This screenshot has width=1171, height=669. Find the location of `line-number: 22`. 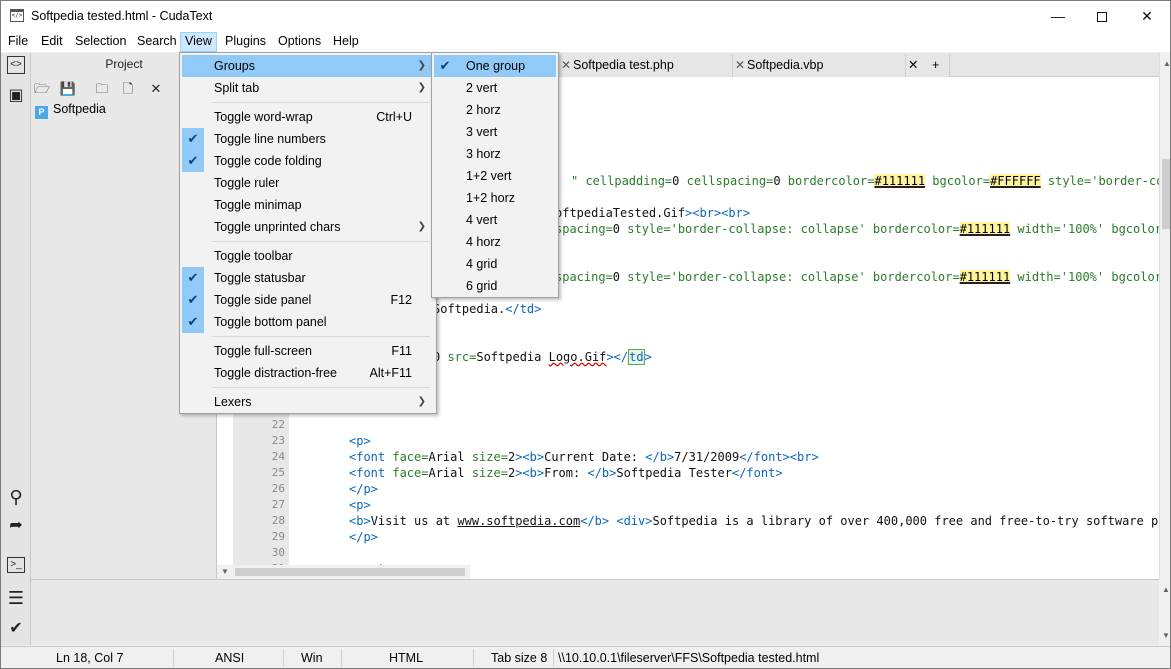

line-number: 22 is located at coordinates (278, 424).